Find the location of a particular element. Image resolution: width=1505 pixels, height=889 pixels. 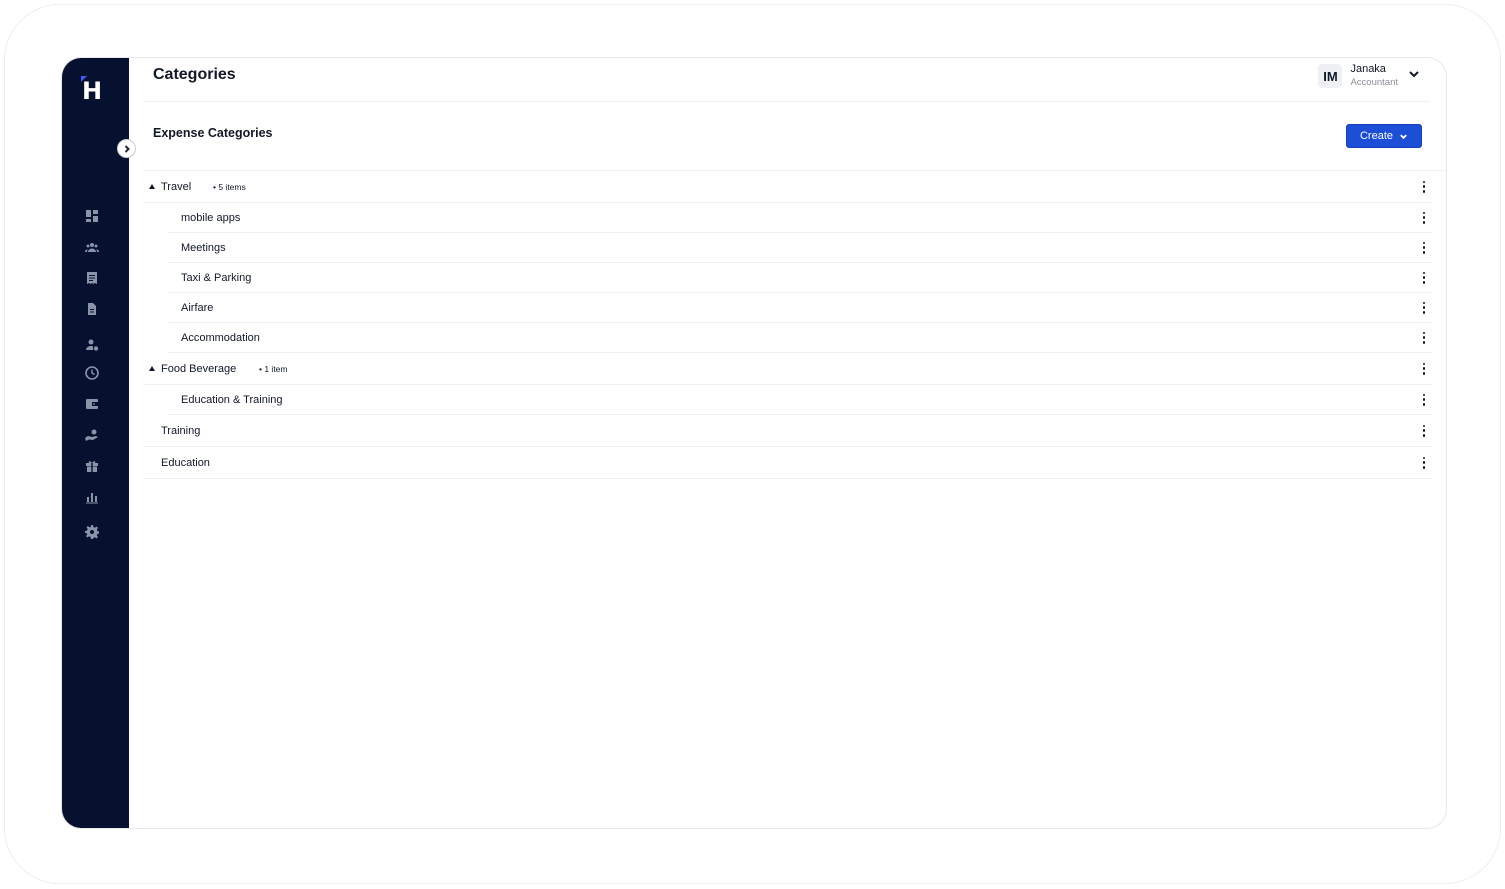

create-button-label: Create is located at coordinates (1376, 136).